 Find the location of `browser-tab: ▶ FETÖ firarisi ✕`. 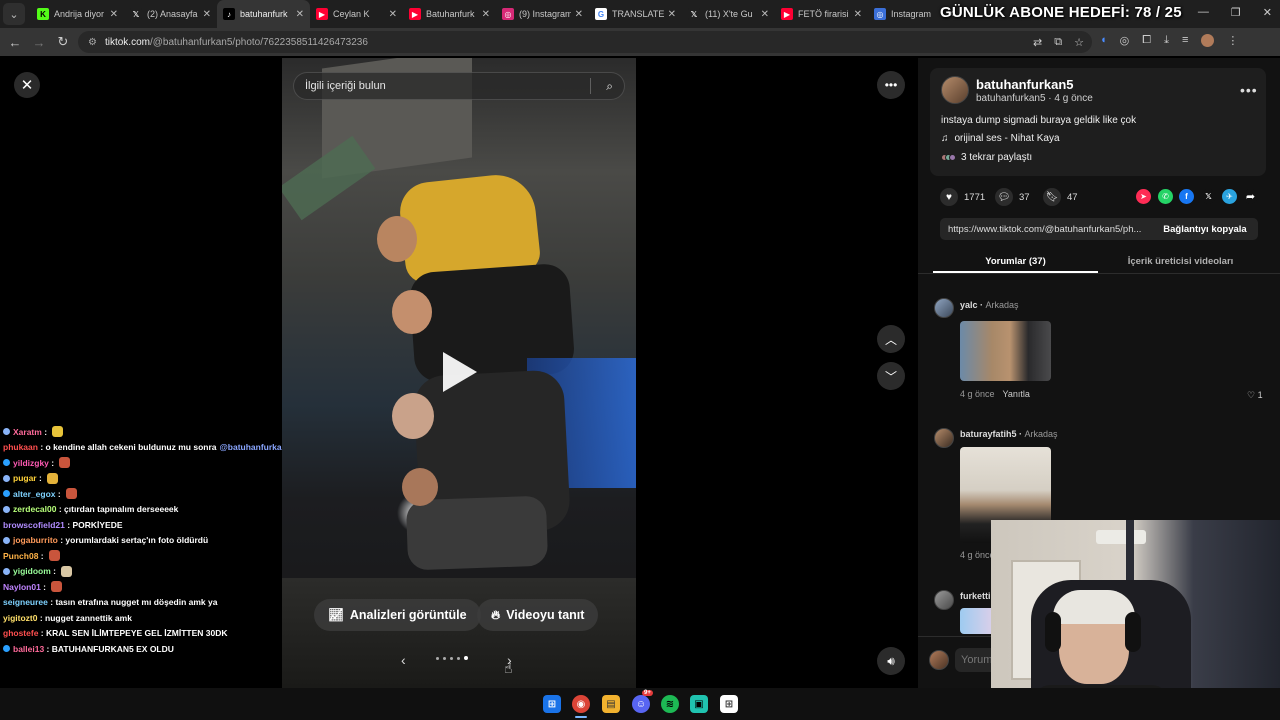

browser-tab: ▶ FETÖ firarisi ✕ is located at coordinates (821, 14).